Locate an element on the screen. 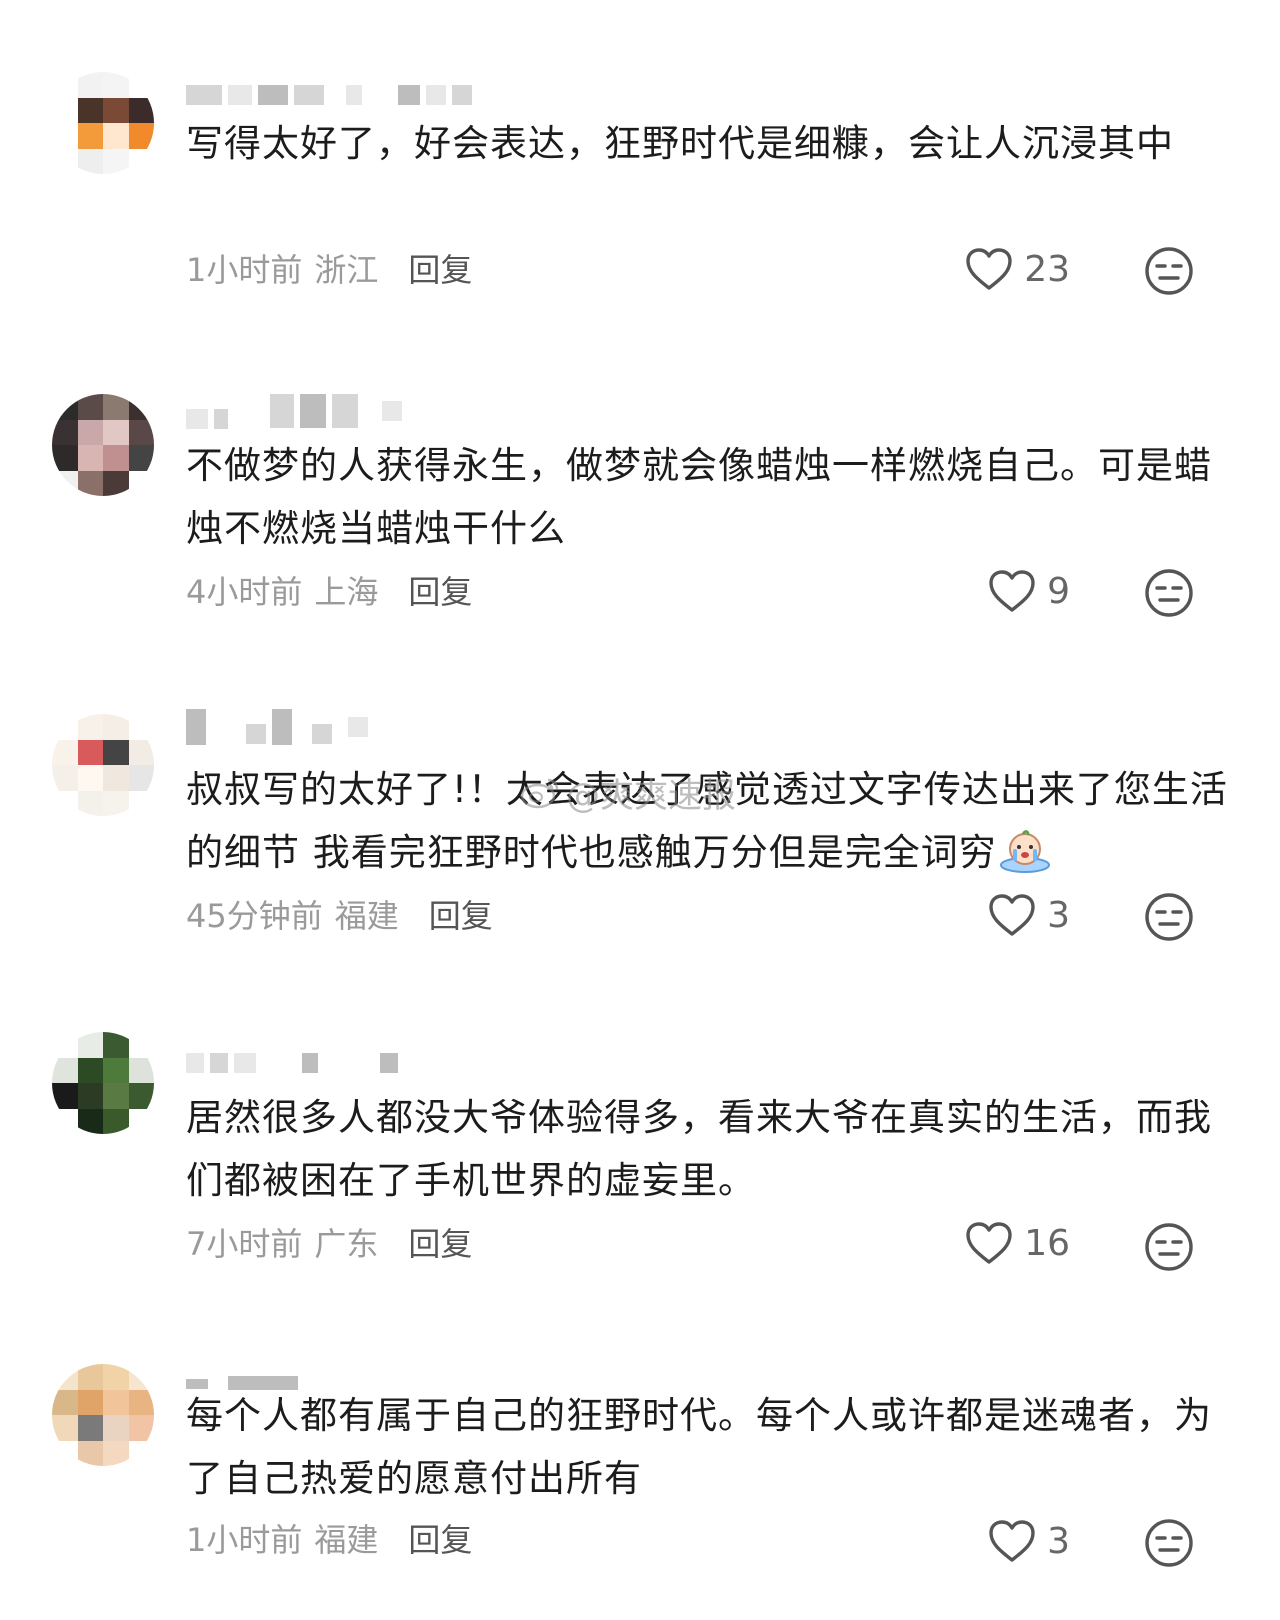 The width and height of the screenshot is (1280, 1620). comment-meta: 7小时前 广东 回复 is located at coordinates (329, 1244).